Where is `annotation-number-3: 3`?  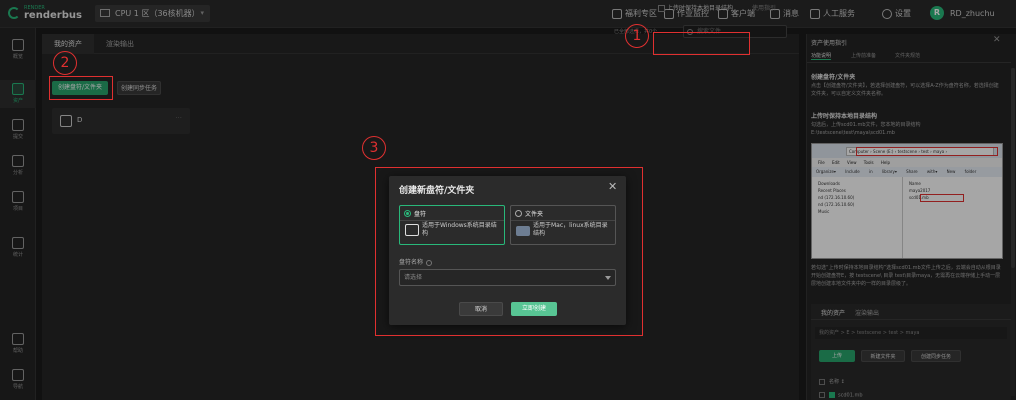
annotation-number-3: 3 is located at coordinates (374, 148).